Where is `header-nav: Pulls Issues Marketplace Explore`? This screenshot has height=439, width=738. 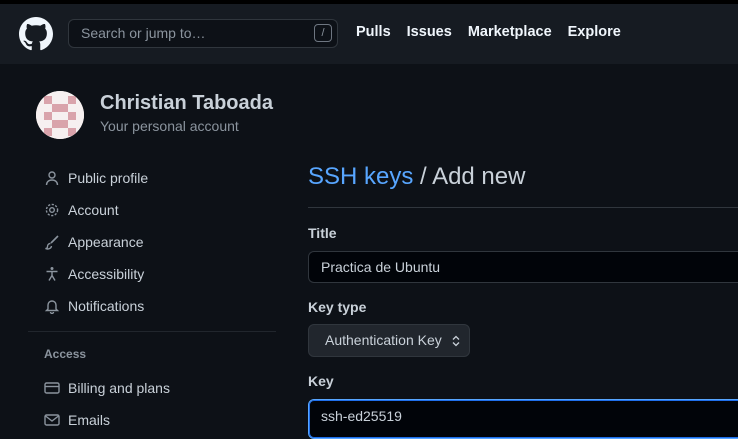 header-nav: Pulls Issues Marketplace Explore is located at coordinates (488, 32).